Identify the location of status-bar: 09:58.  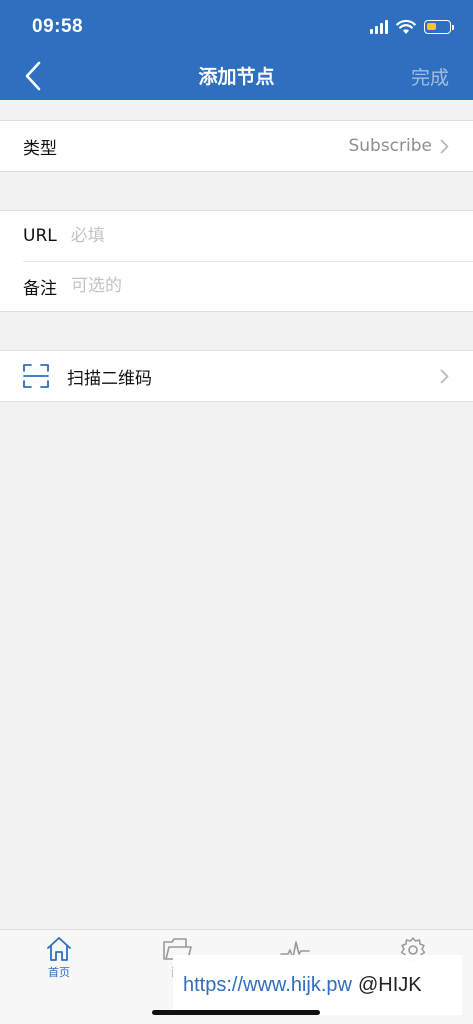
(236, 26).